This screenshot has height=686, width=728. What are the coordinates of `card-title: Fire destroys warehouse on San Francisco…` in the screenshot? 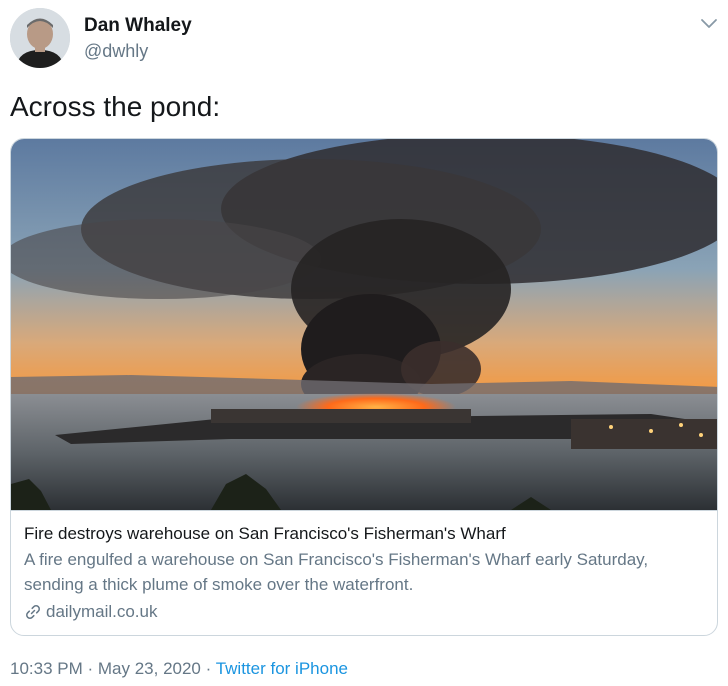 It's located at (265, 533).